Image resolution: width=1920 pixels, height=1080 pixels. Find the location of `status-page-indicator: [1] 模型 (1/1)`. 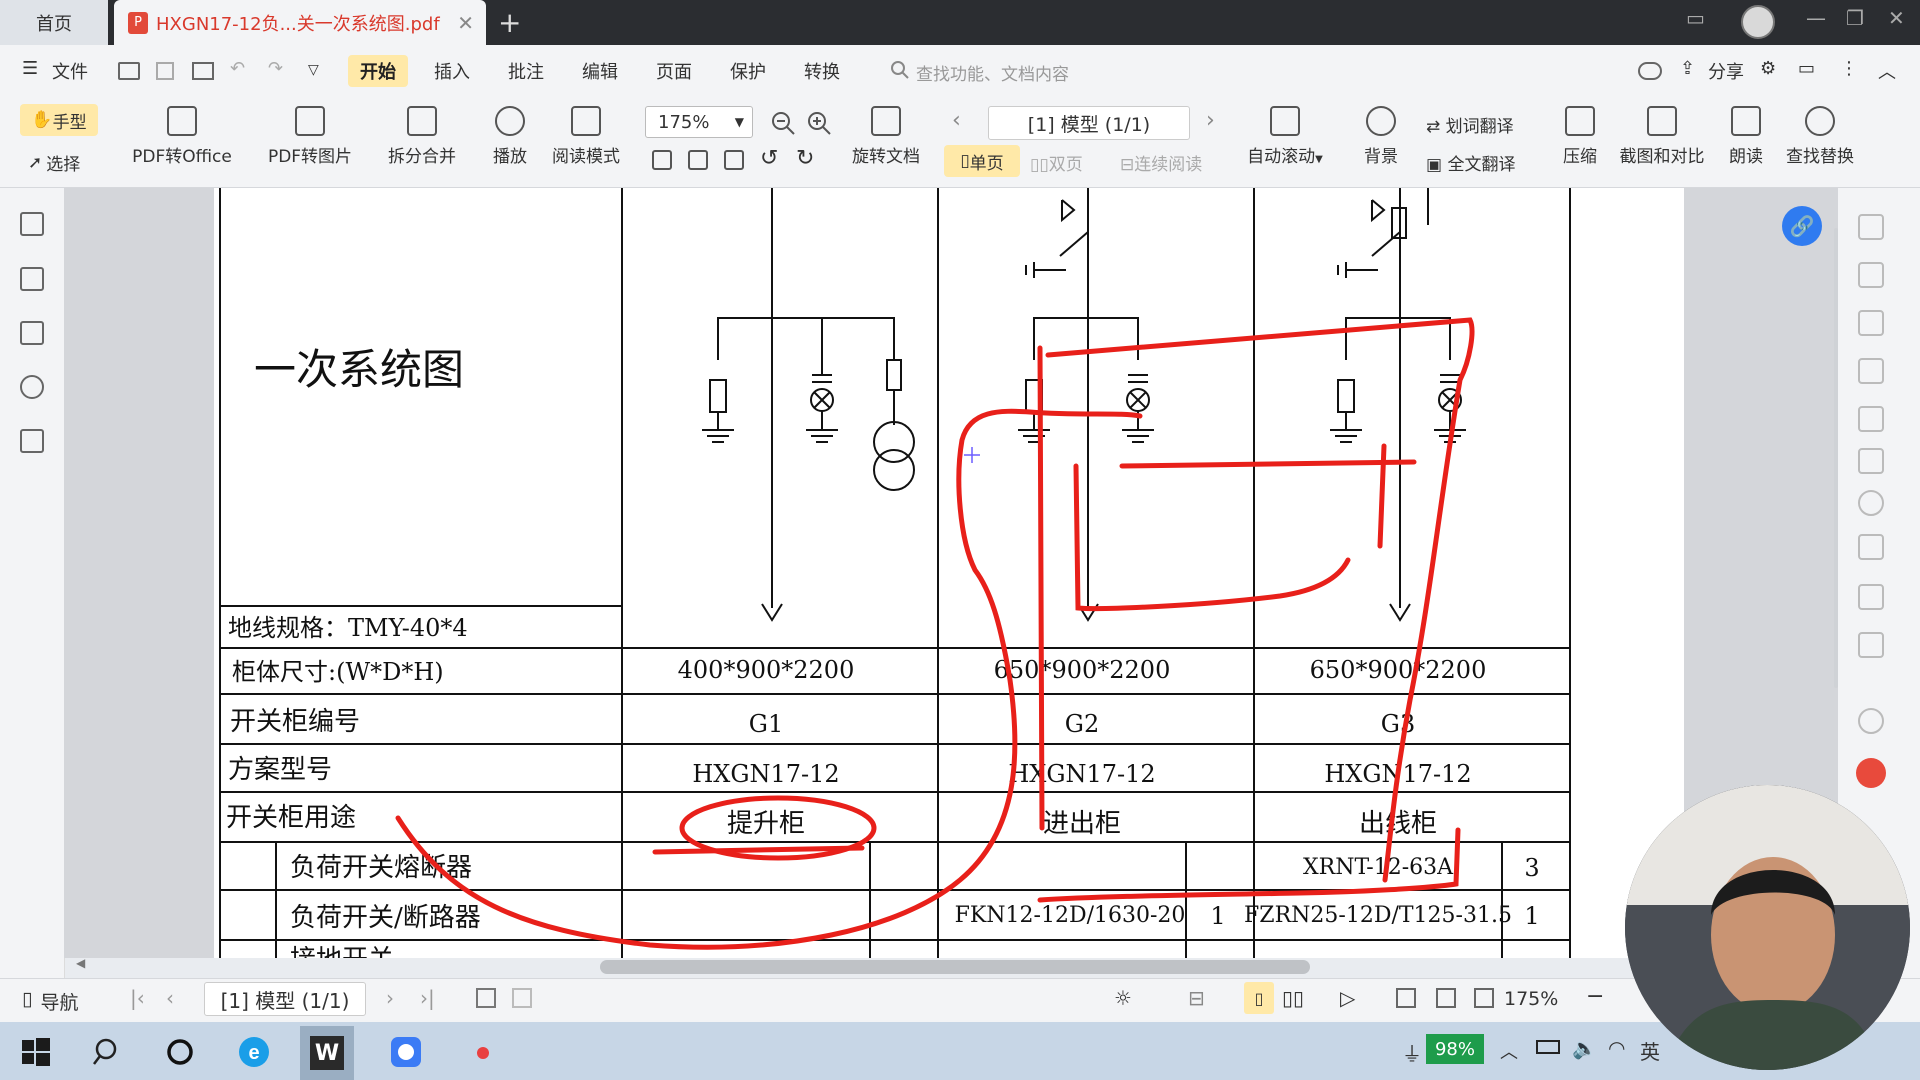

status-page-indicator: [1] 模型 (1/1) is located at coordinates (285, 999).